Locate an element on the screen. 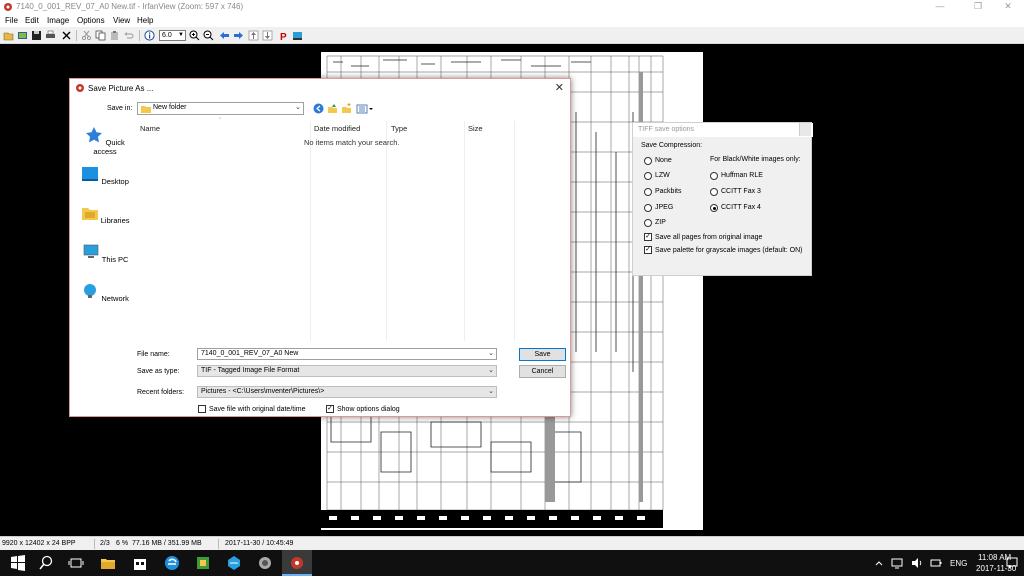  info-icon is located at coordinates (149, 35).